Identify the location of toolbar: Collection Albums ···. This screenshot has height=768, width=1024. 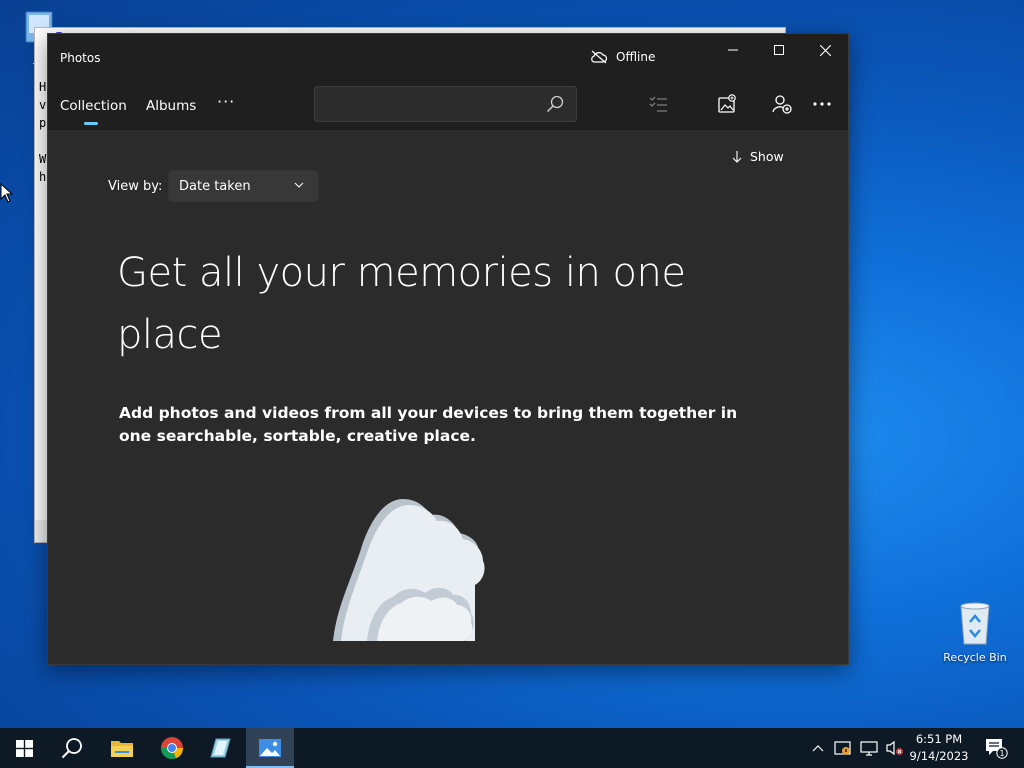
(448, 105).